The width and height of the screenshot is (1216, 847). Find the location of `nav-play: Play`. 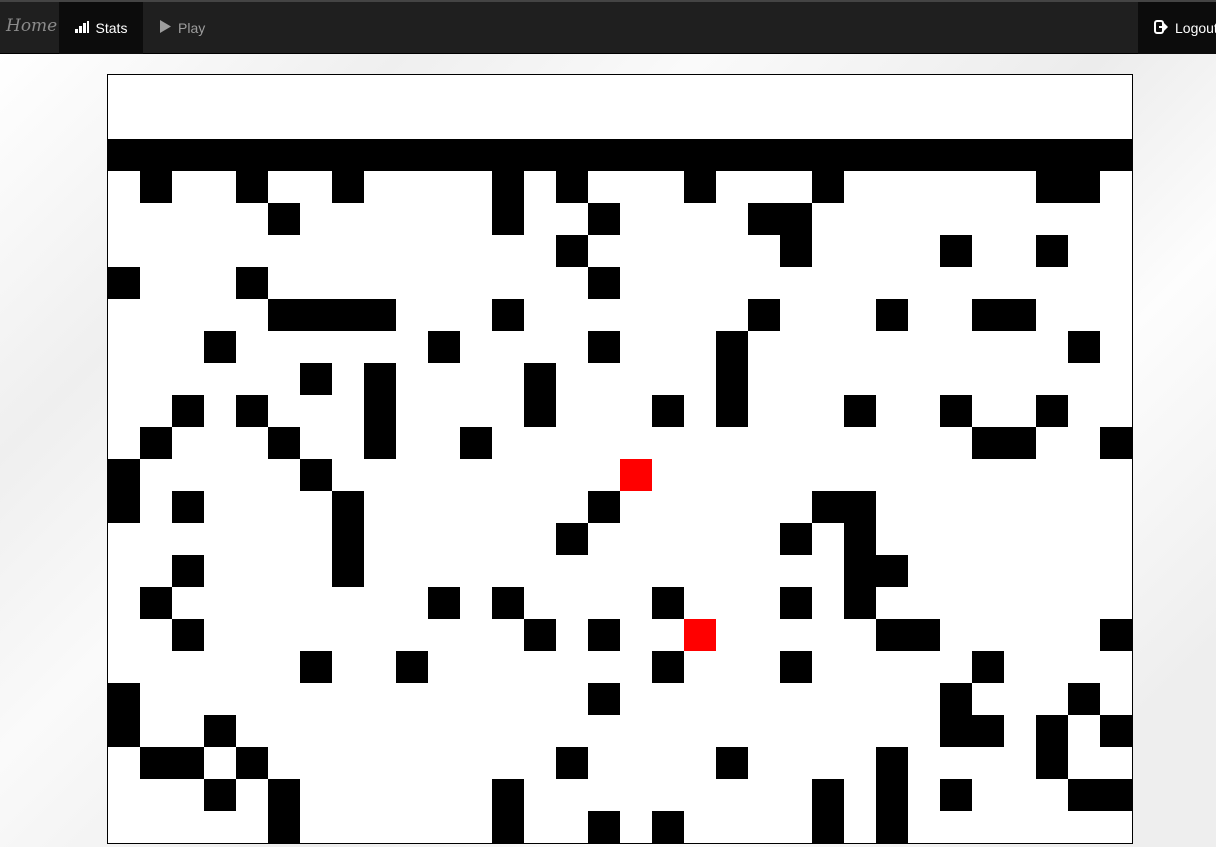

nav-play: Play is located at coordinates (182, 28).